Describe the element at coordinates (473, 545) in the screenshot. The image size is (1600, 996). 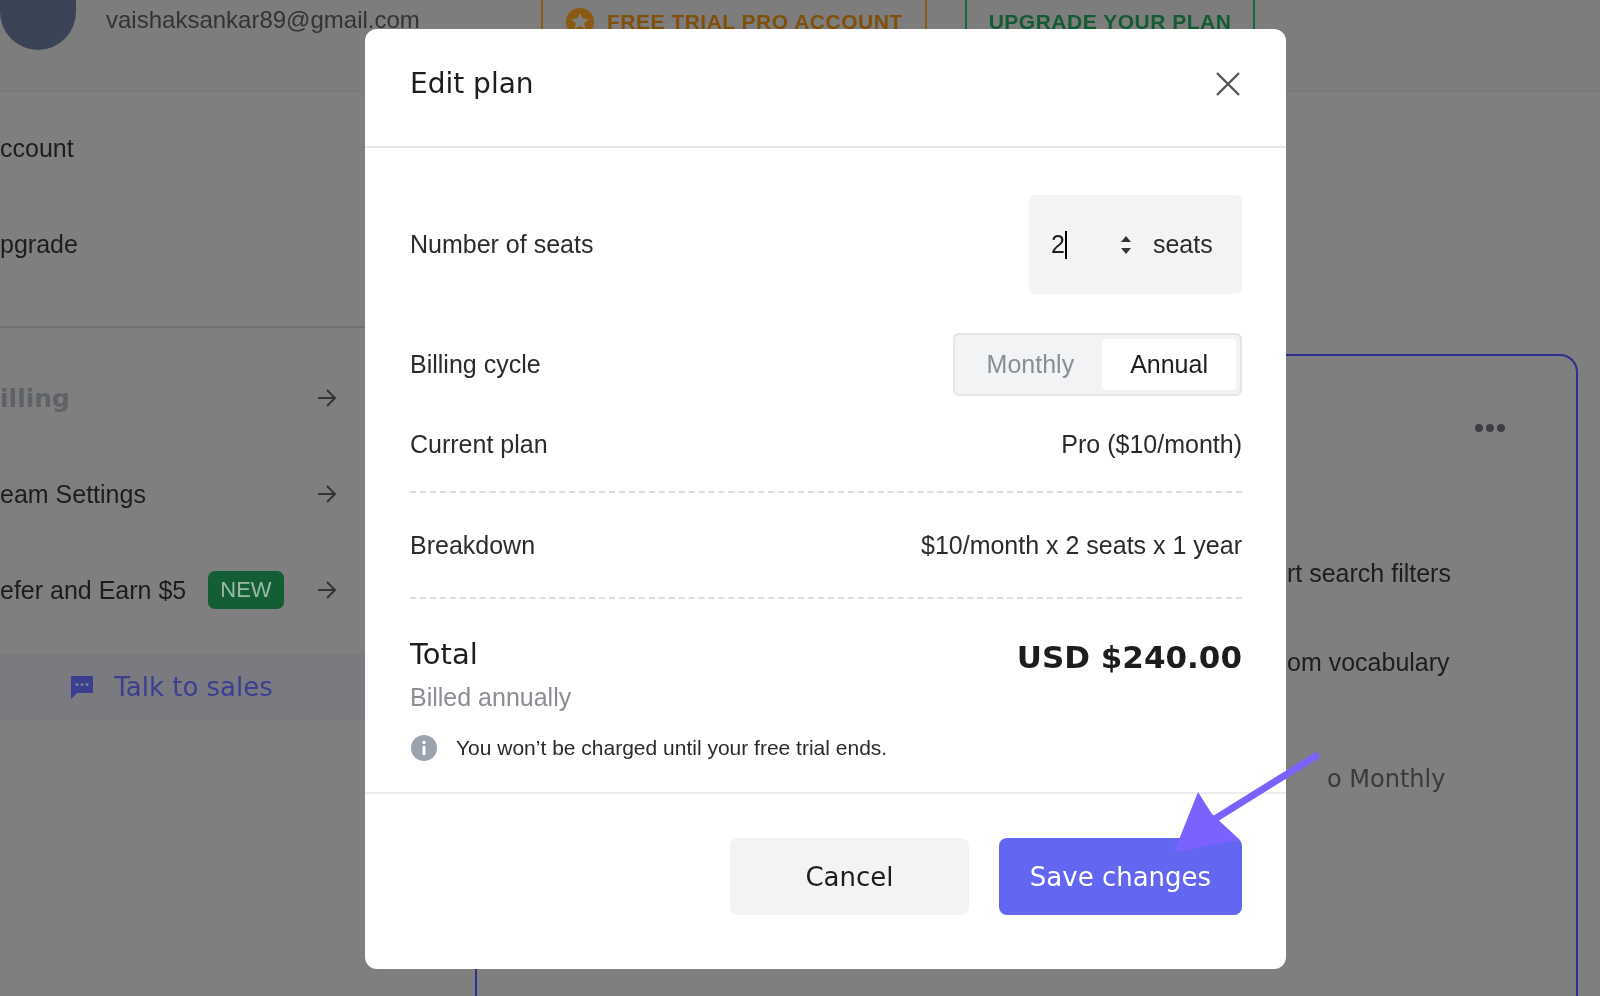
I see `row-label: Breakdown` at that location.